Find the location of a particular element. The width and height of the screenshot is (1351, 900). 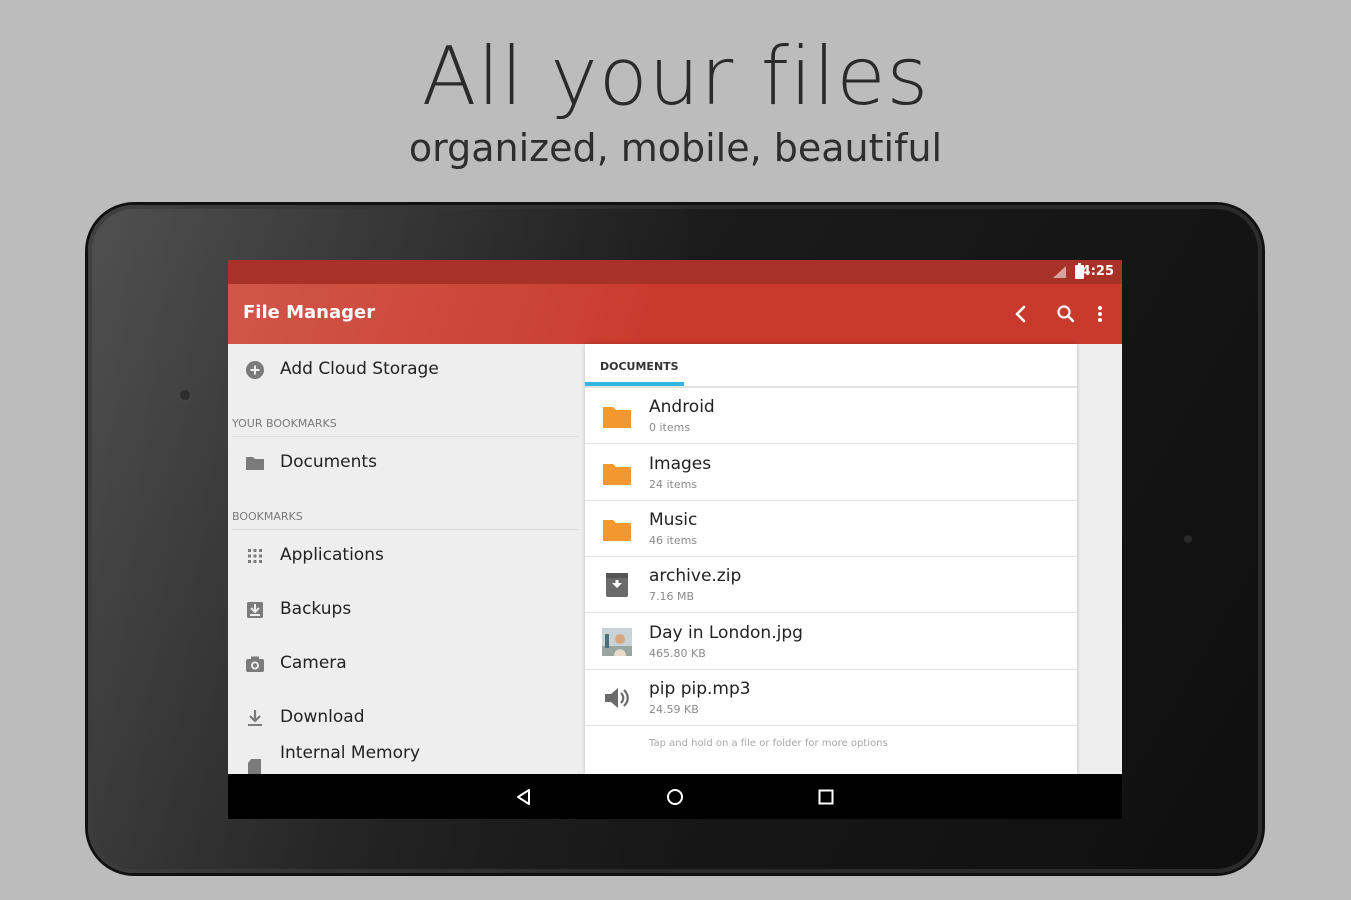

sidebar-item-camera: Camera is located at coordinates (406, 664).